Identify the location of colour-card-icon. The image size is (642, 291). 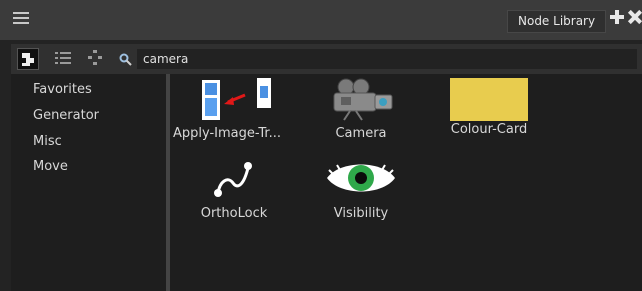
(489, 99).